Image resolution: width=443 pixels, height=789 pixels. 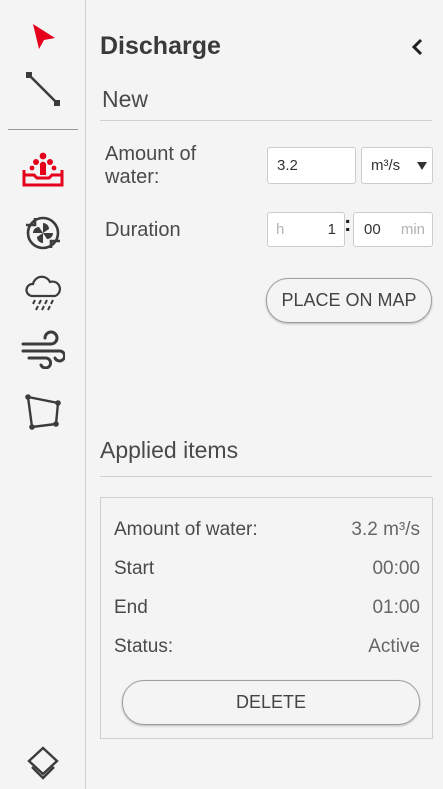 What do you see at coordinates (306, 229) in the screenshot?
I see `duration-hours-input: h 1` at bounding box center [306, 229].